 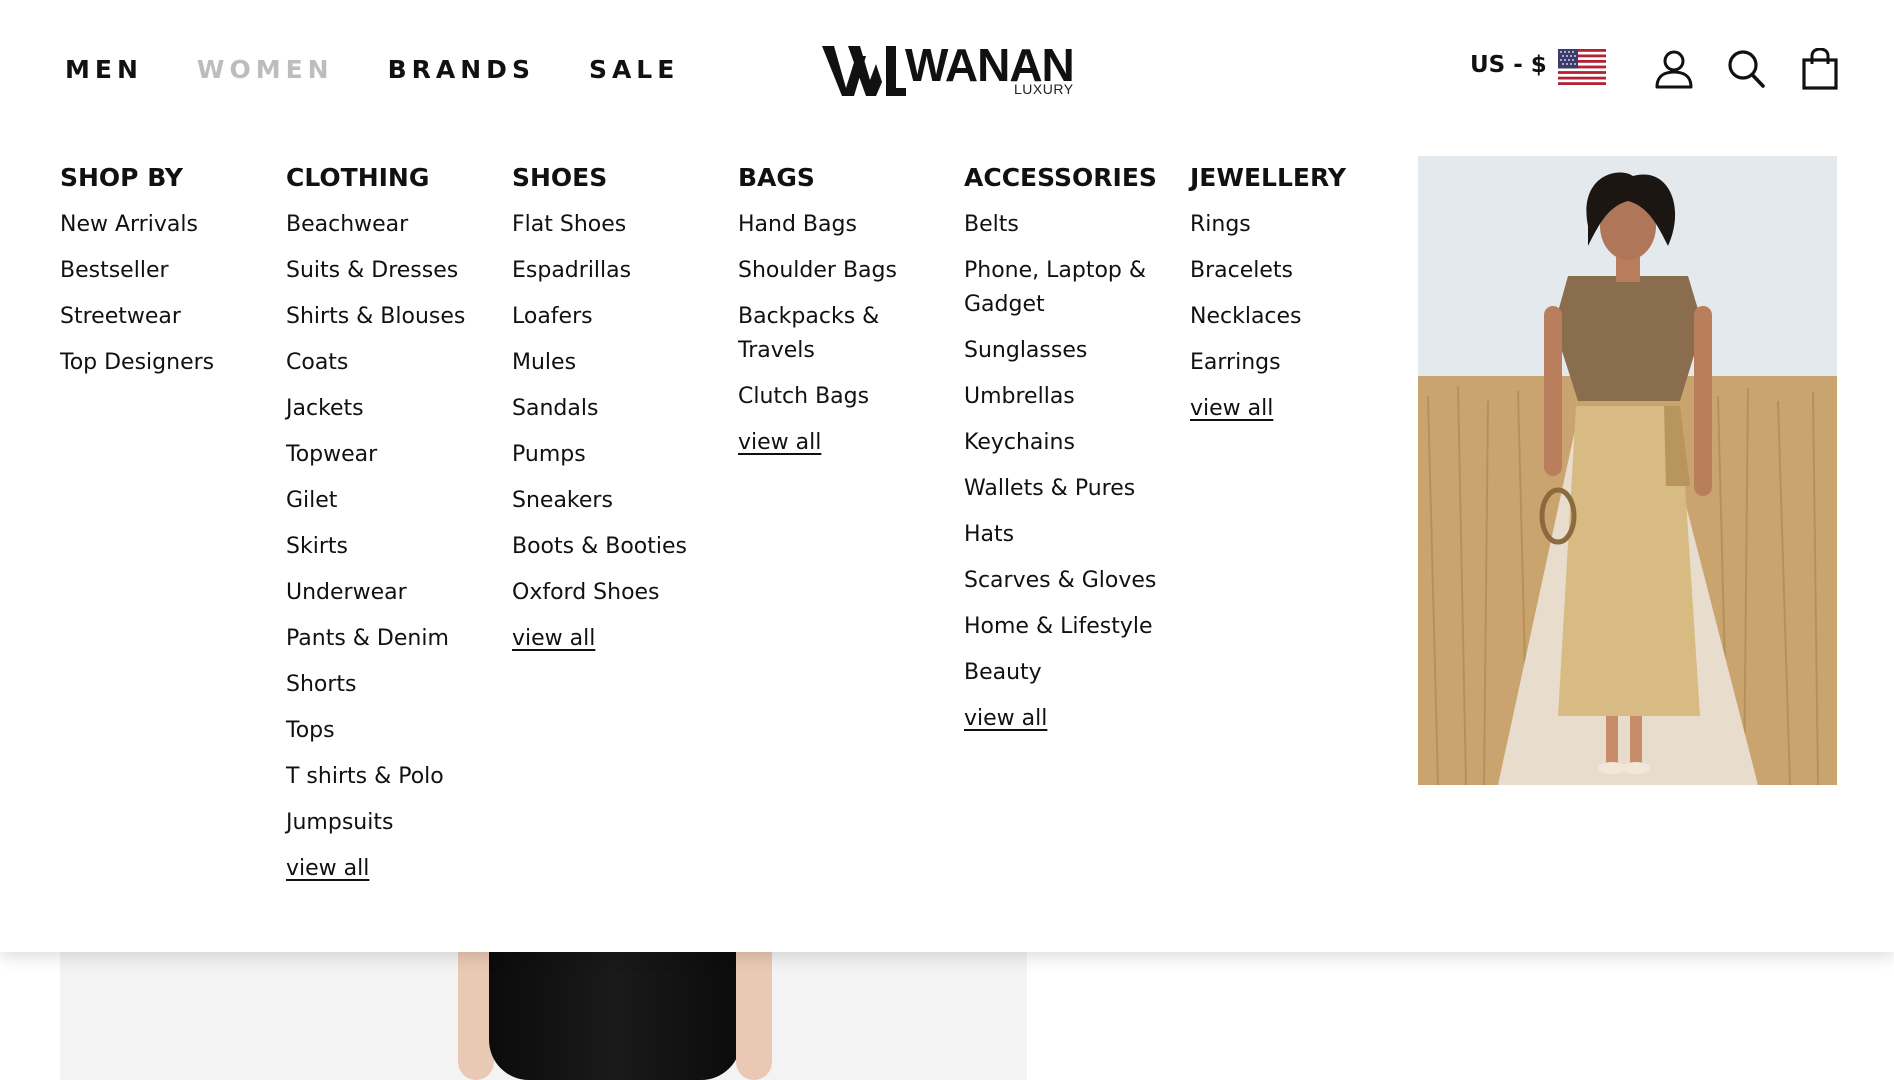 What do you see at coordinates (391, 225) in the screenshot?
I see `menu-link-beachwear: Beachwear` at bounding box center [391, 225].